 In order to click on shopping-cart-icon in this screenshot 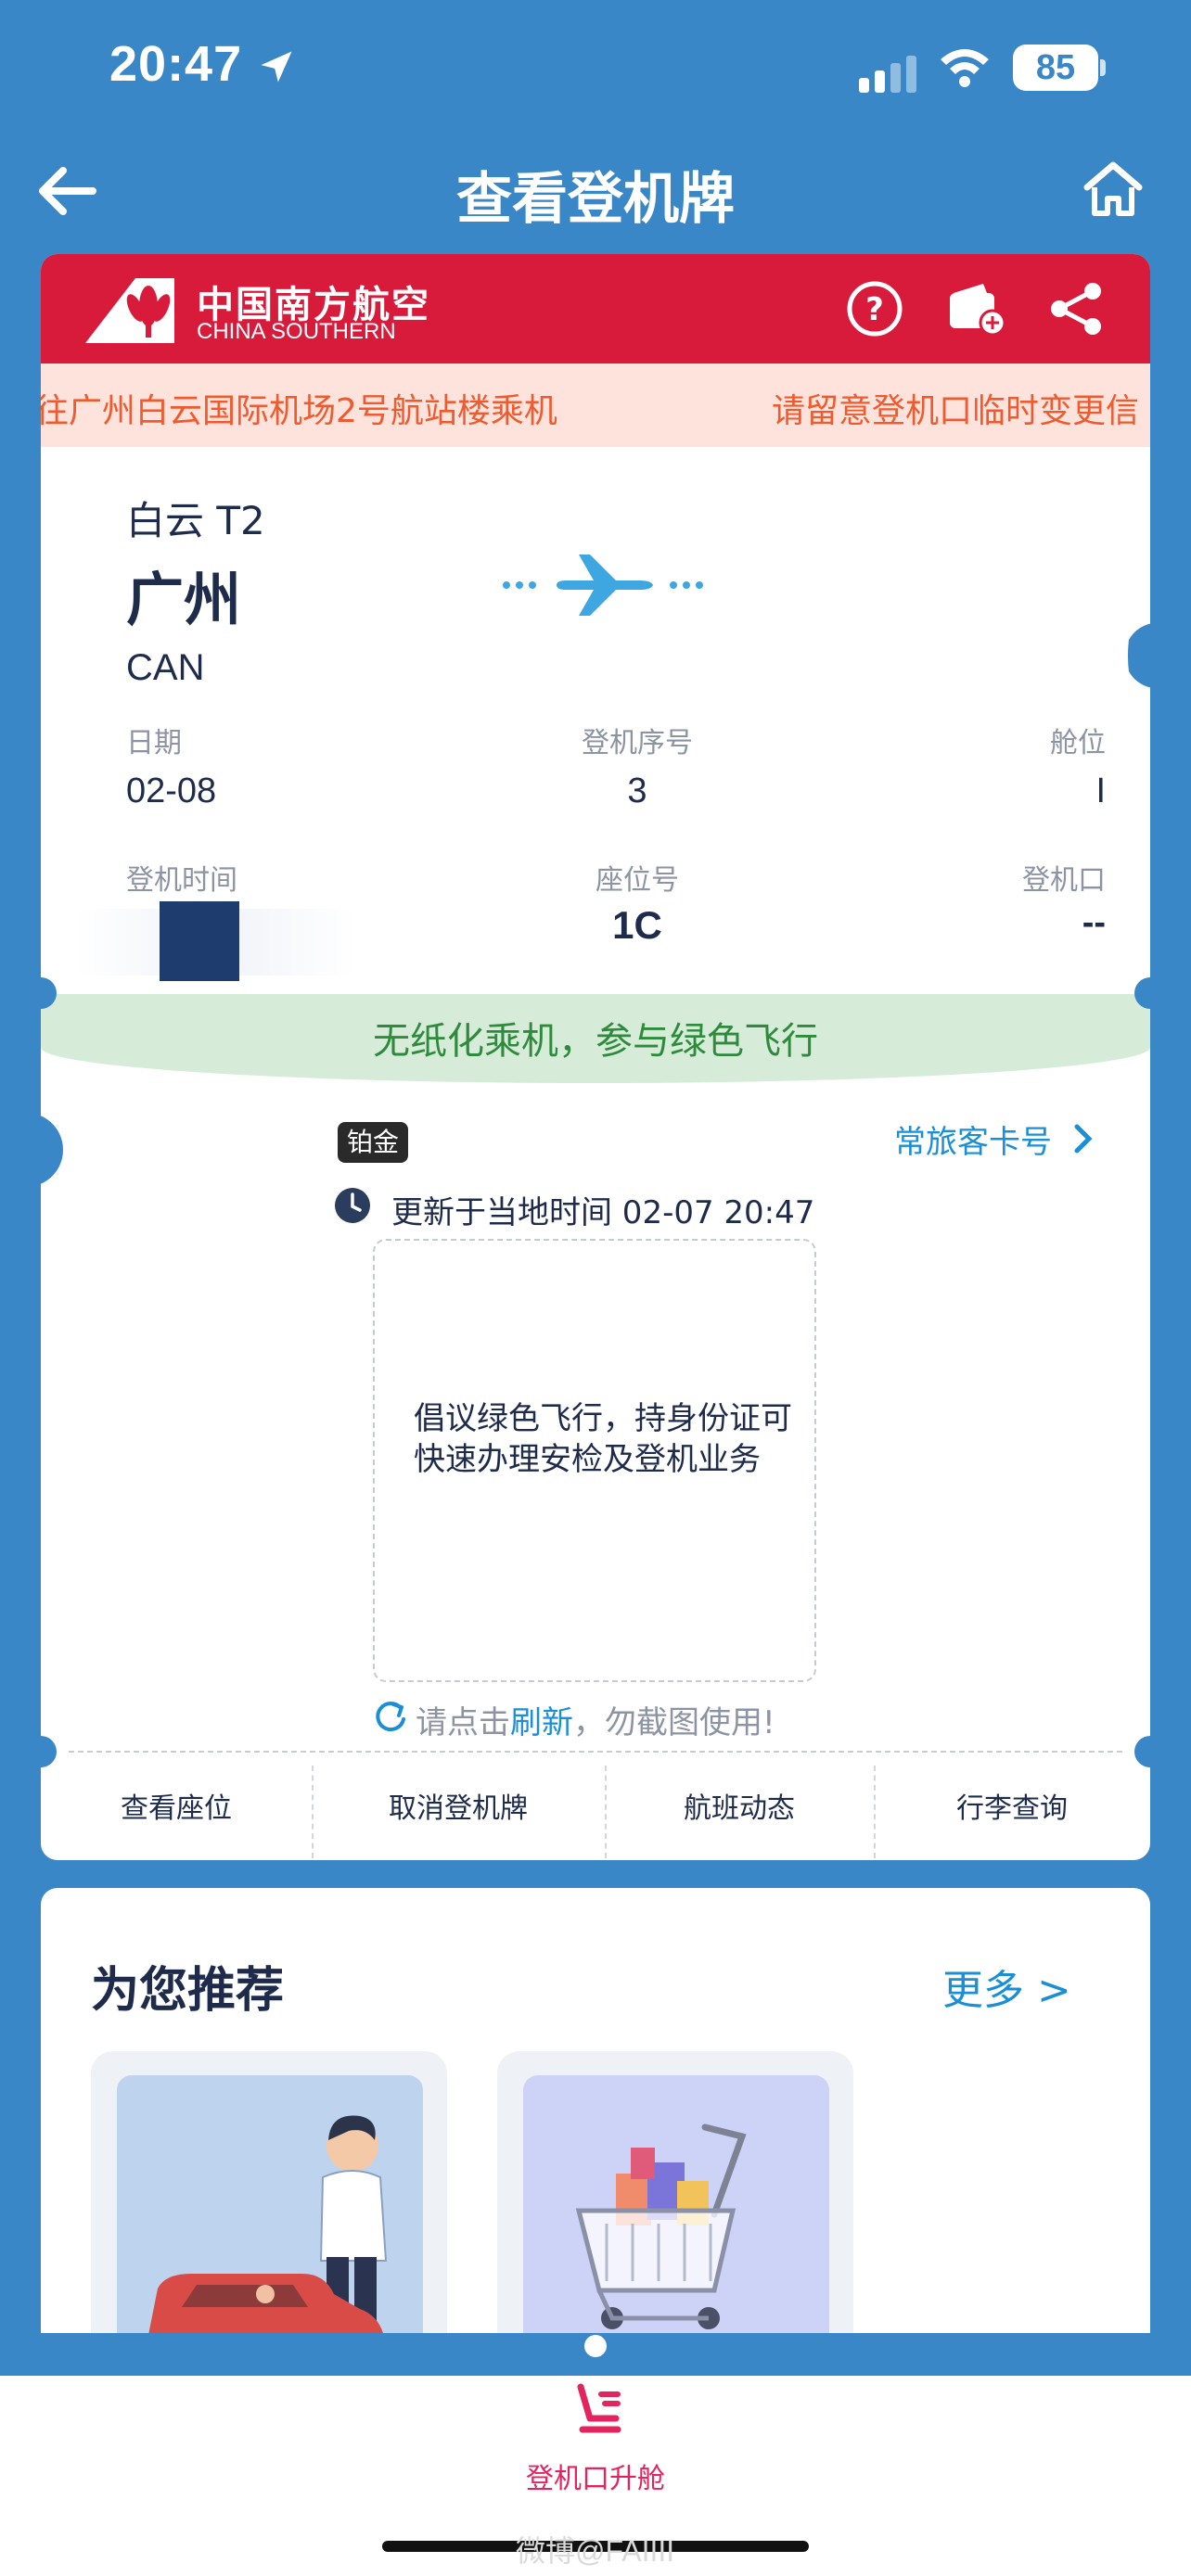, I will do `click(661, 2226)`.